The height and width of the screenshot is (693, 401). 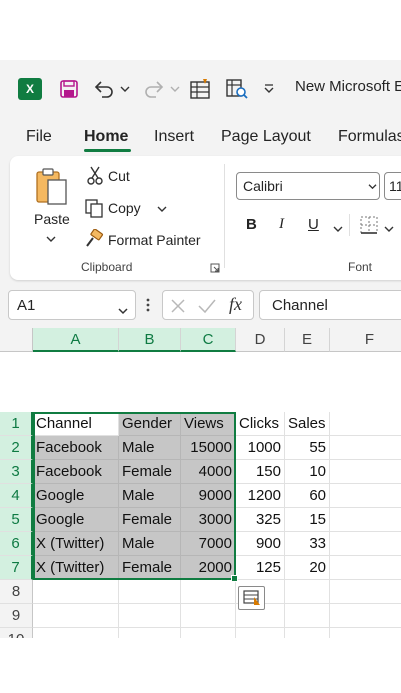 I want to click on borders-dropdown-icon, so click(x=389, y=228).